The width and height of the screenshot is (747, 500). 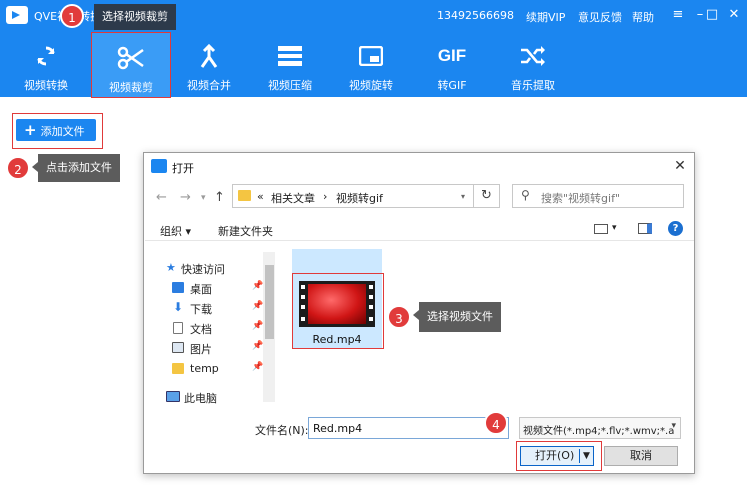 What do you see at coordinates (408, 428) in the screenshot?
I see `filename-input: Red.mp4` at bounding box center [408, 428].